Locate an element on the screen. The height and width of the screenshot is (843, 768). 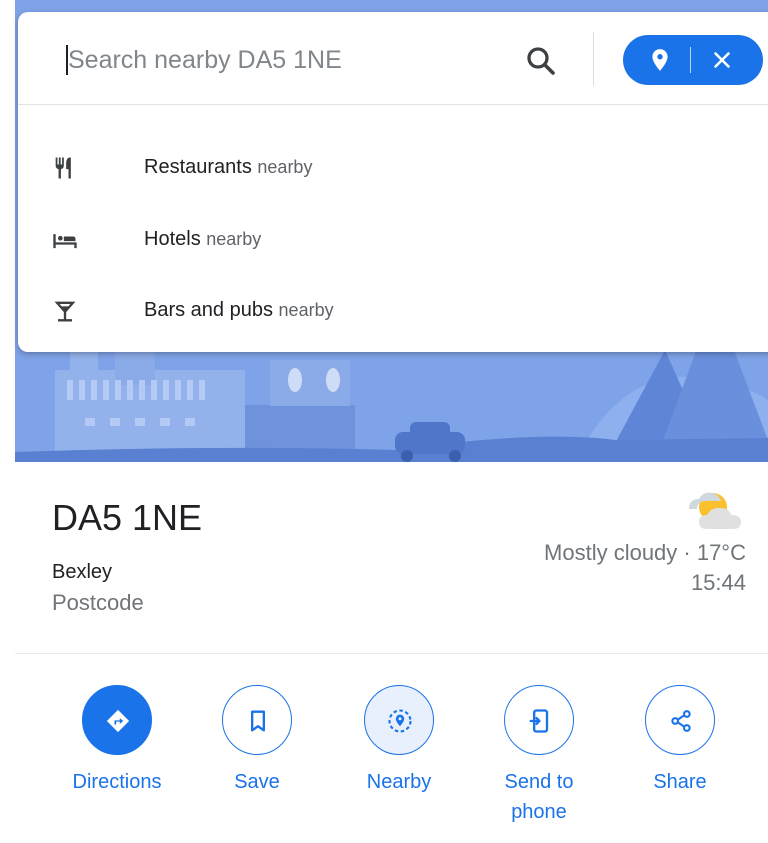
weather-summary: Mostly cloudy · 17°C is located at coordinates (645, 552).